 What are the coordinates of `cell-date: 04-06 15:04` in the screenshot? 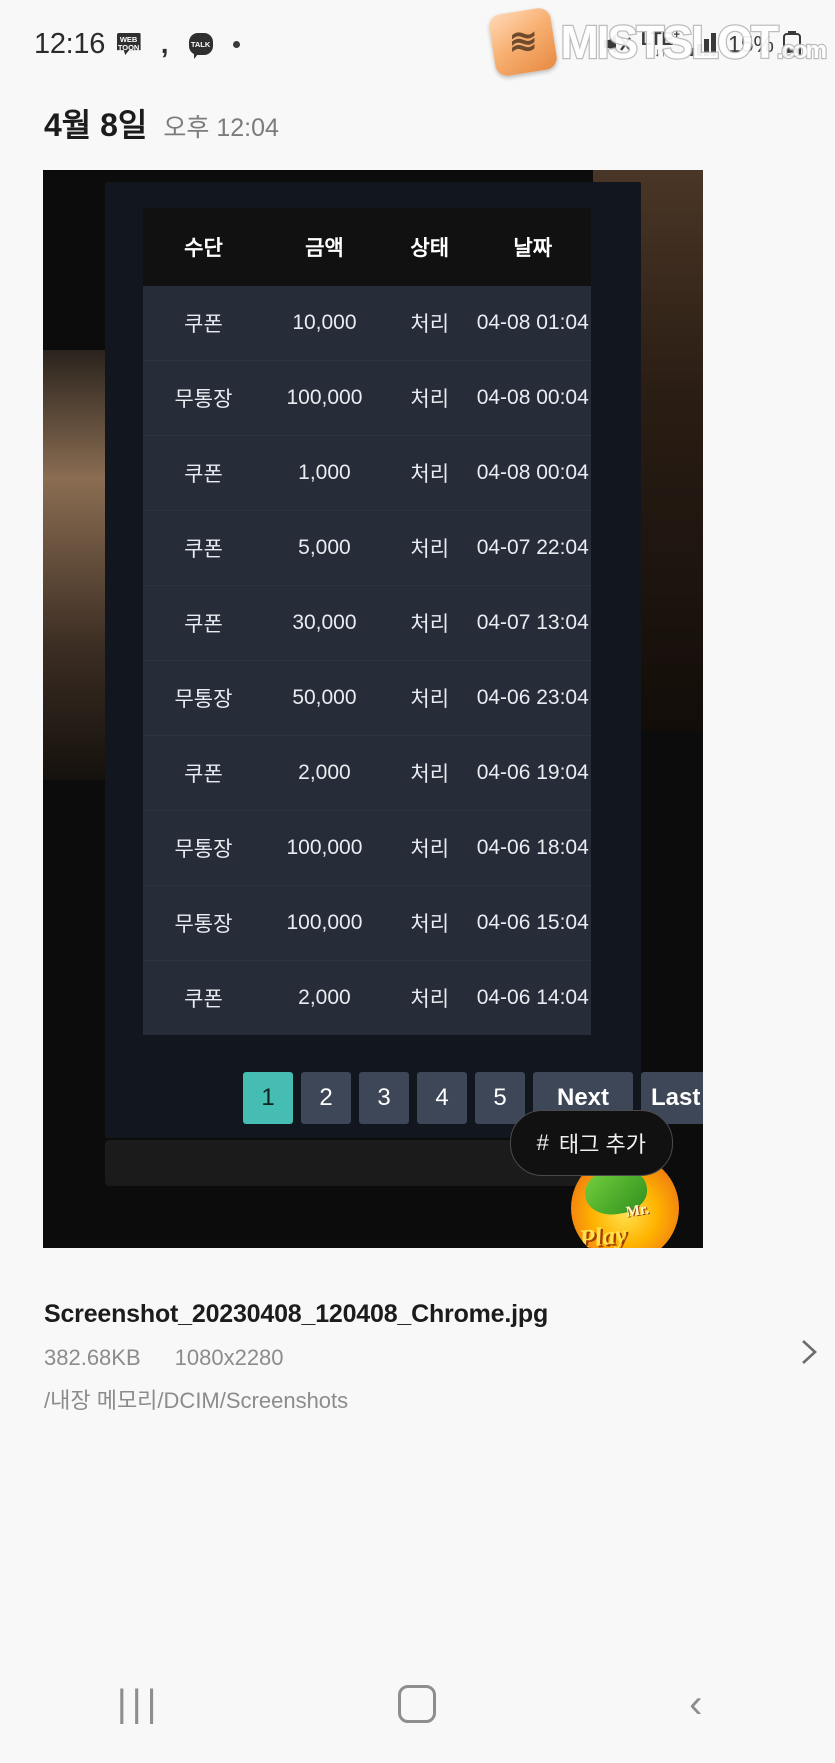 It's located at (532, 923).